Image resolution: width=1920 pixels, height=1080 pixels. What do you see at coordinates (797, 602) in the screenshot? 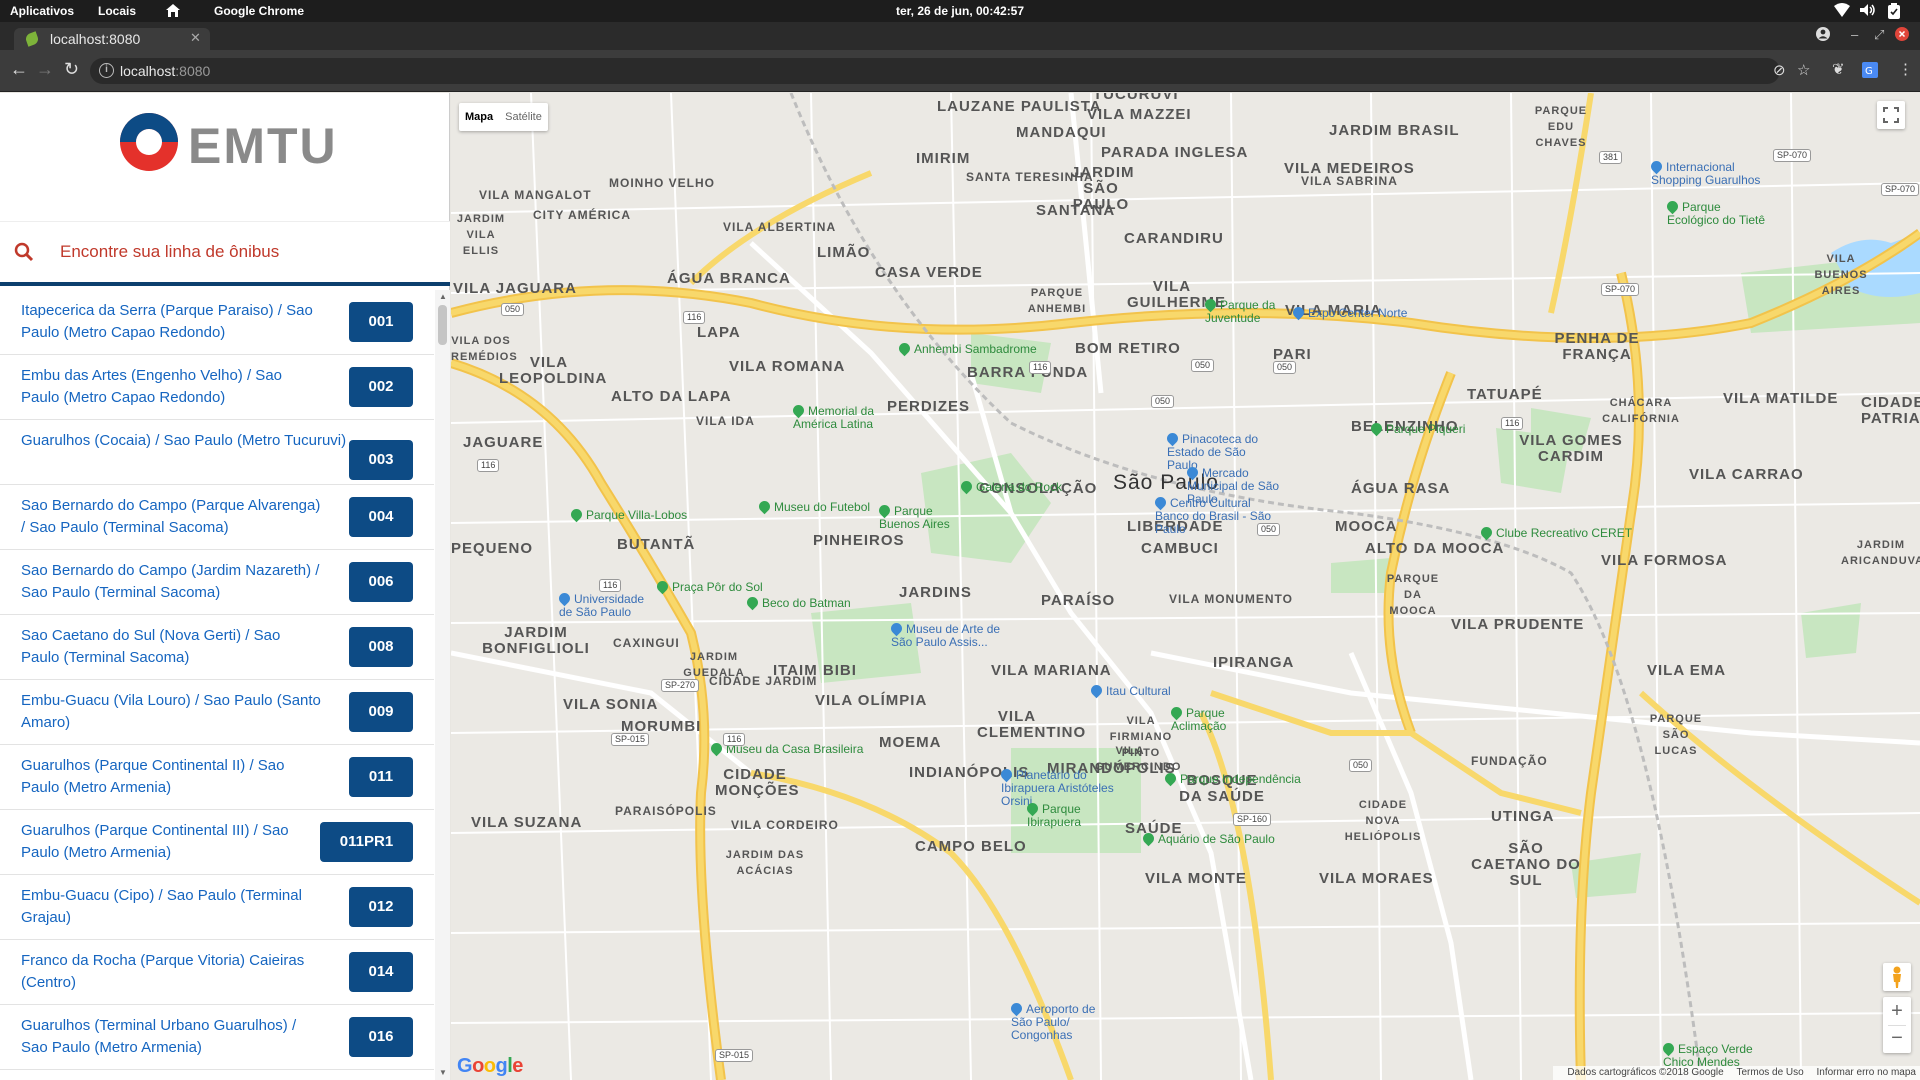
I see `poi-marker: Beco do Batman` at bounding box center [797, 602].